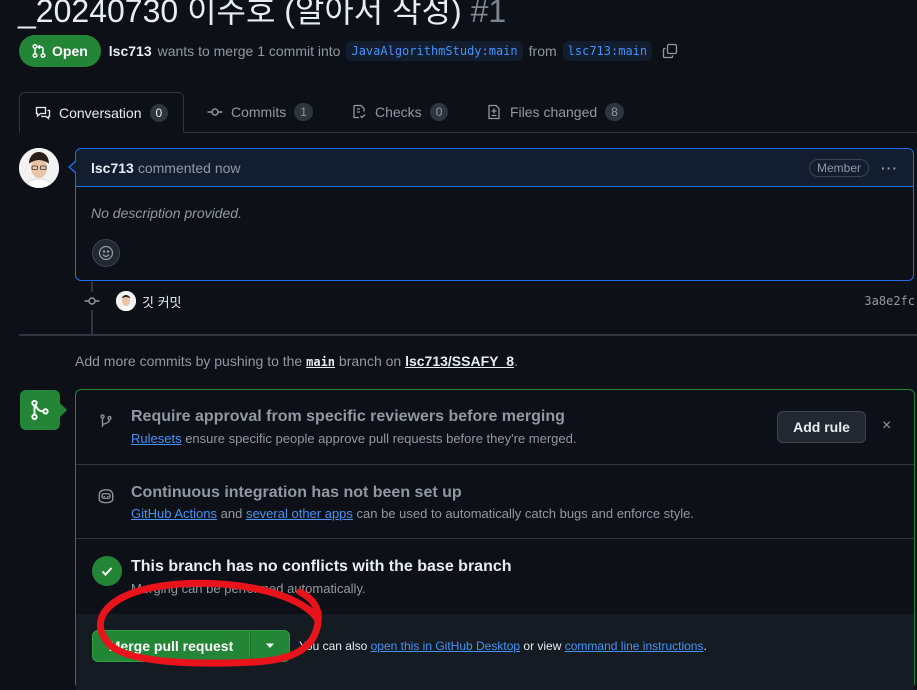 The height and width of the screenshot is (690, 917). What do you see at coordinates (189, 361) in the screenshot?
I see `push-hint-prefix: Add more commits by pushing to the` at bounding box center [189, 361].